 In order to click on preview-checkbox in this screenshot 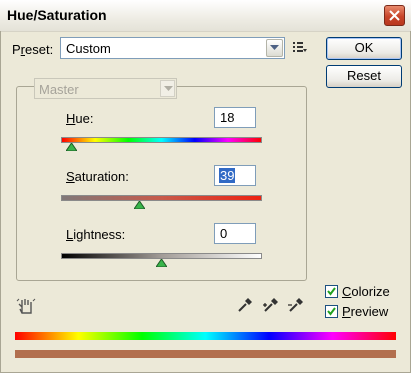, I will do `click(331, 311)`.